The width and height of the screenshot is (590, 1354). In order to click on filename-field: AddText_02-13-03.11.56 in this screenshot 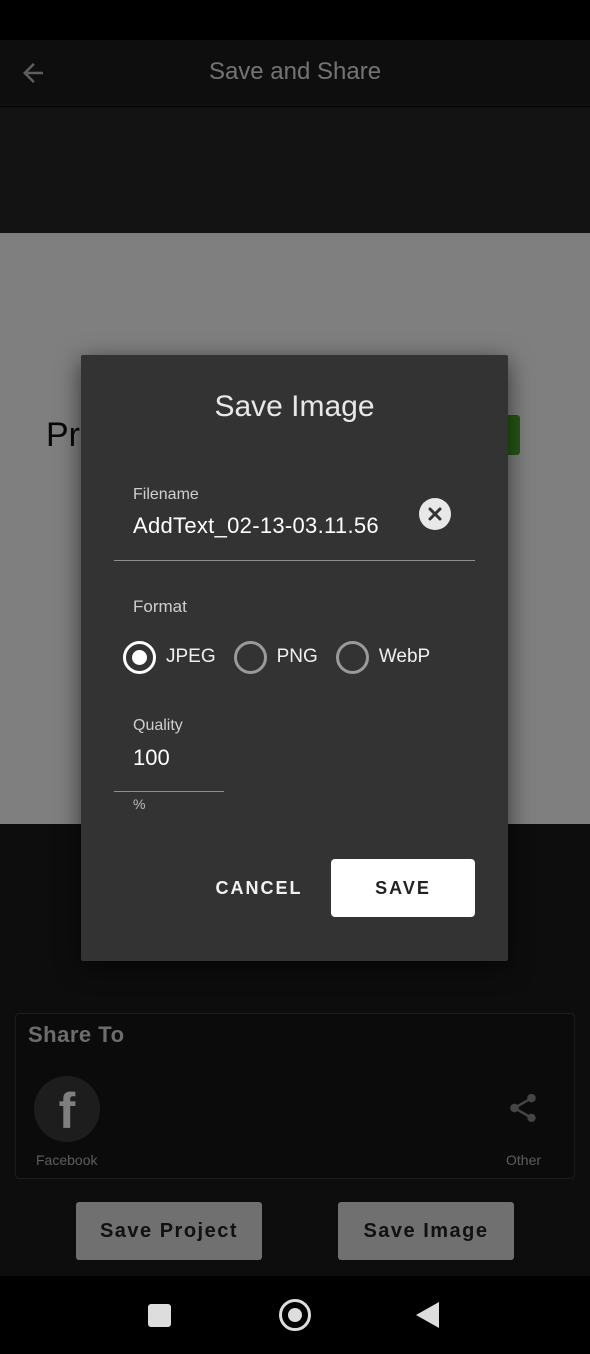, I will do `click(256, 526)`.